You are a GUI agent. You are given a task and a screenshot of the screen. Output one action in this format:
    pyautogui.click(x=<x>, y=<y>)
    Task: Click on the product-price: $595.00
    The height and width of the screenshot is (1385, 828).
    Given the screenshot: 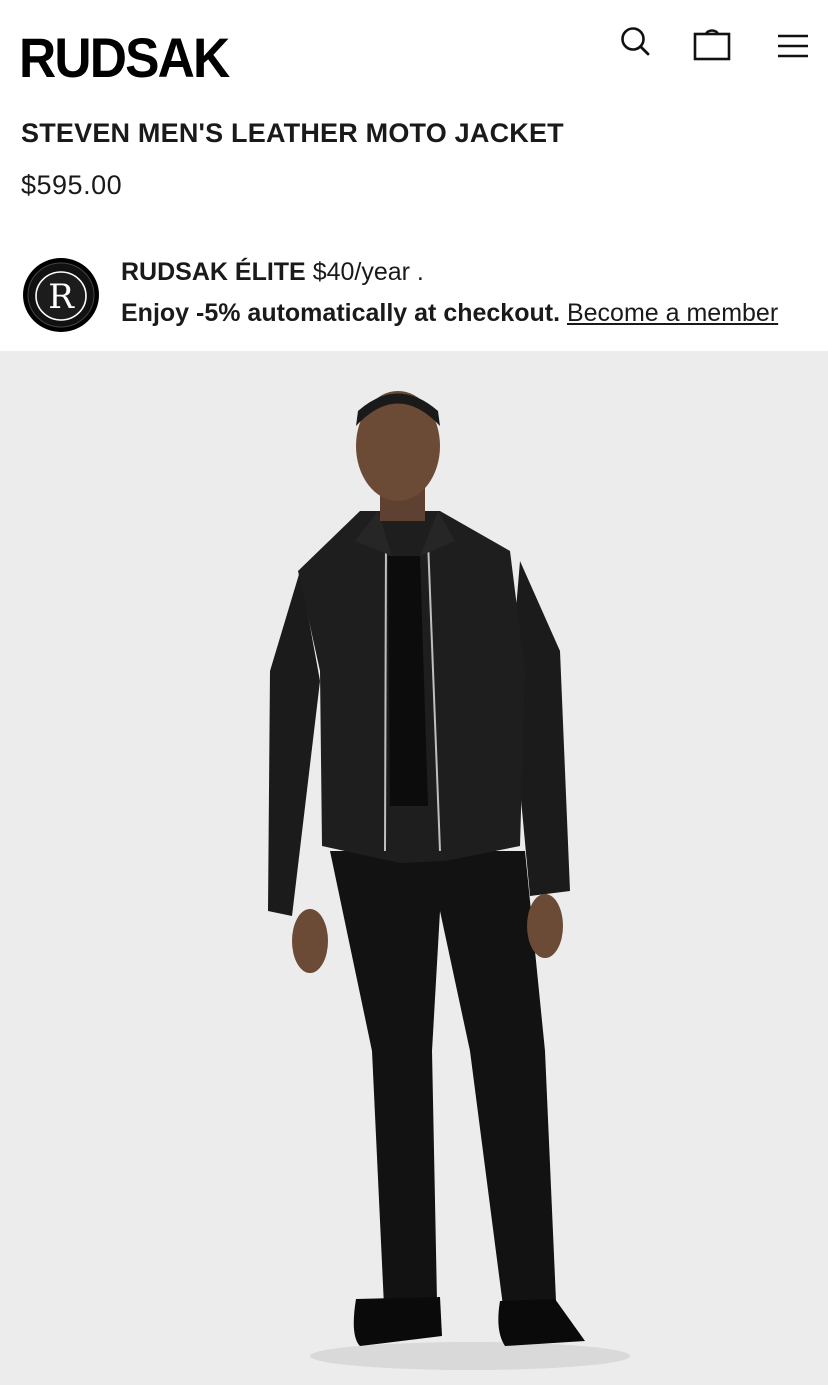 What is the action you would take?
    pyautogui.click(x=72, y=185)
    